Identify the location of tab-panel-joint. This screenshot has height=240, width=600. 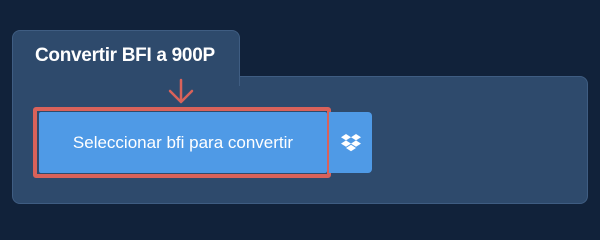
(126, 76).